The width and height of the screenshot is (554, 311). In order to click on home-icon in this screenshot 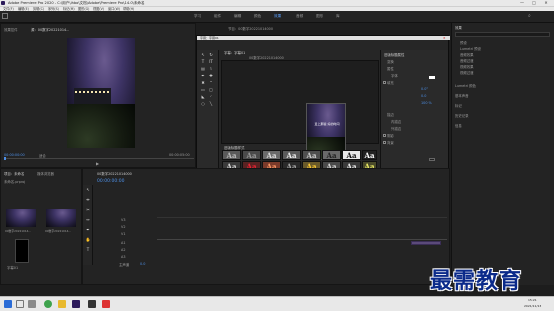, I will do `click(5, 16)`.